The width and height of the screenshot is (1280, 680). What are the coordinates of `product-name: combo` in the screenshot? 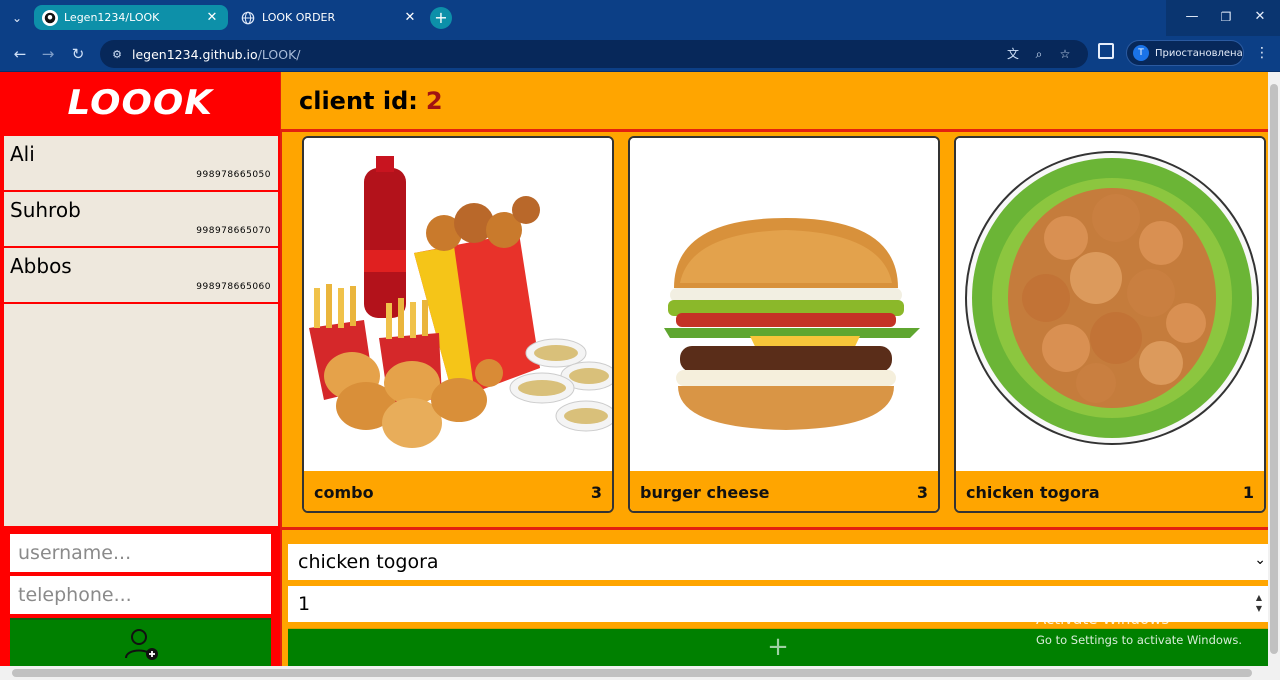 It's located at (344, 492).